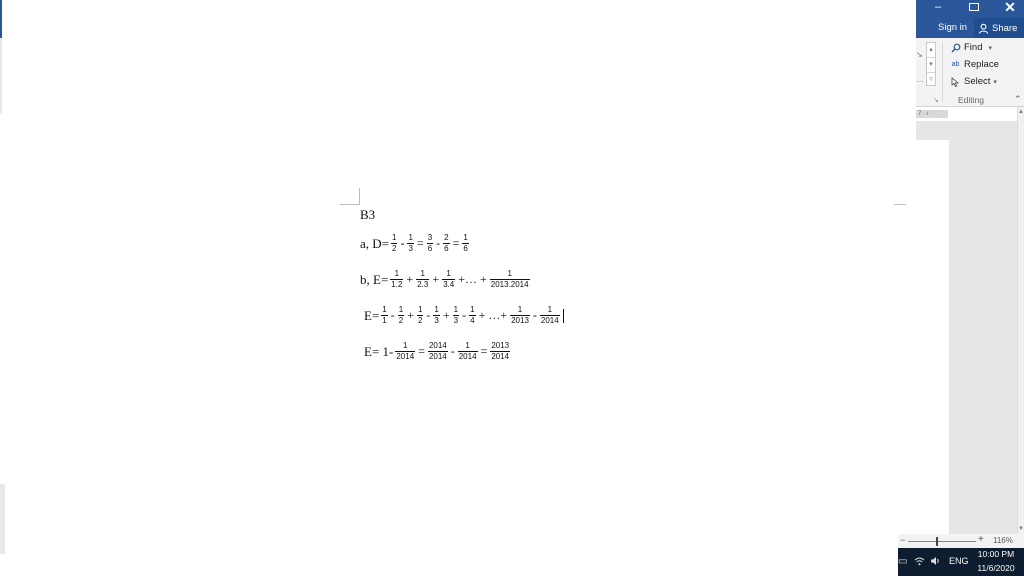  I want to click on clock-time: 10:00 PM, so click(996, 554).